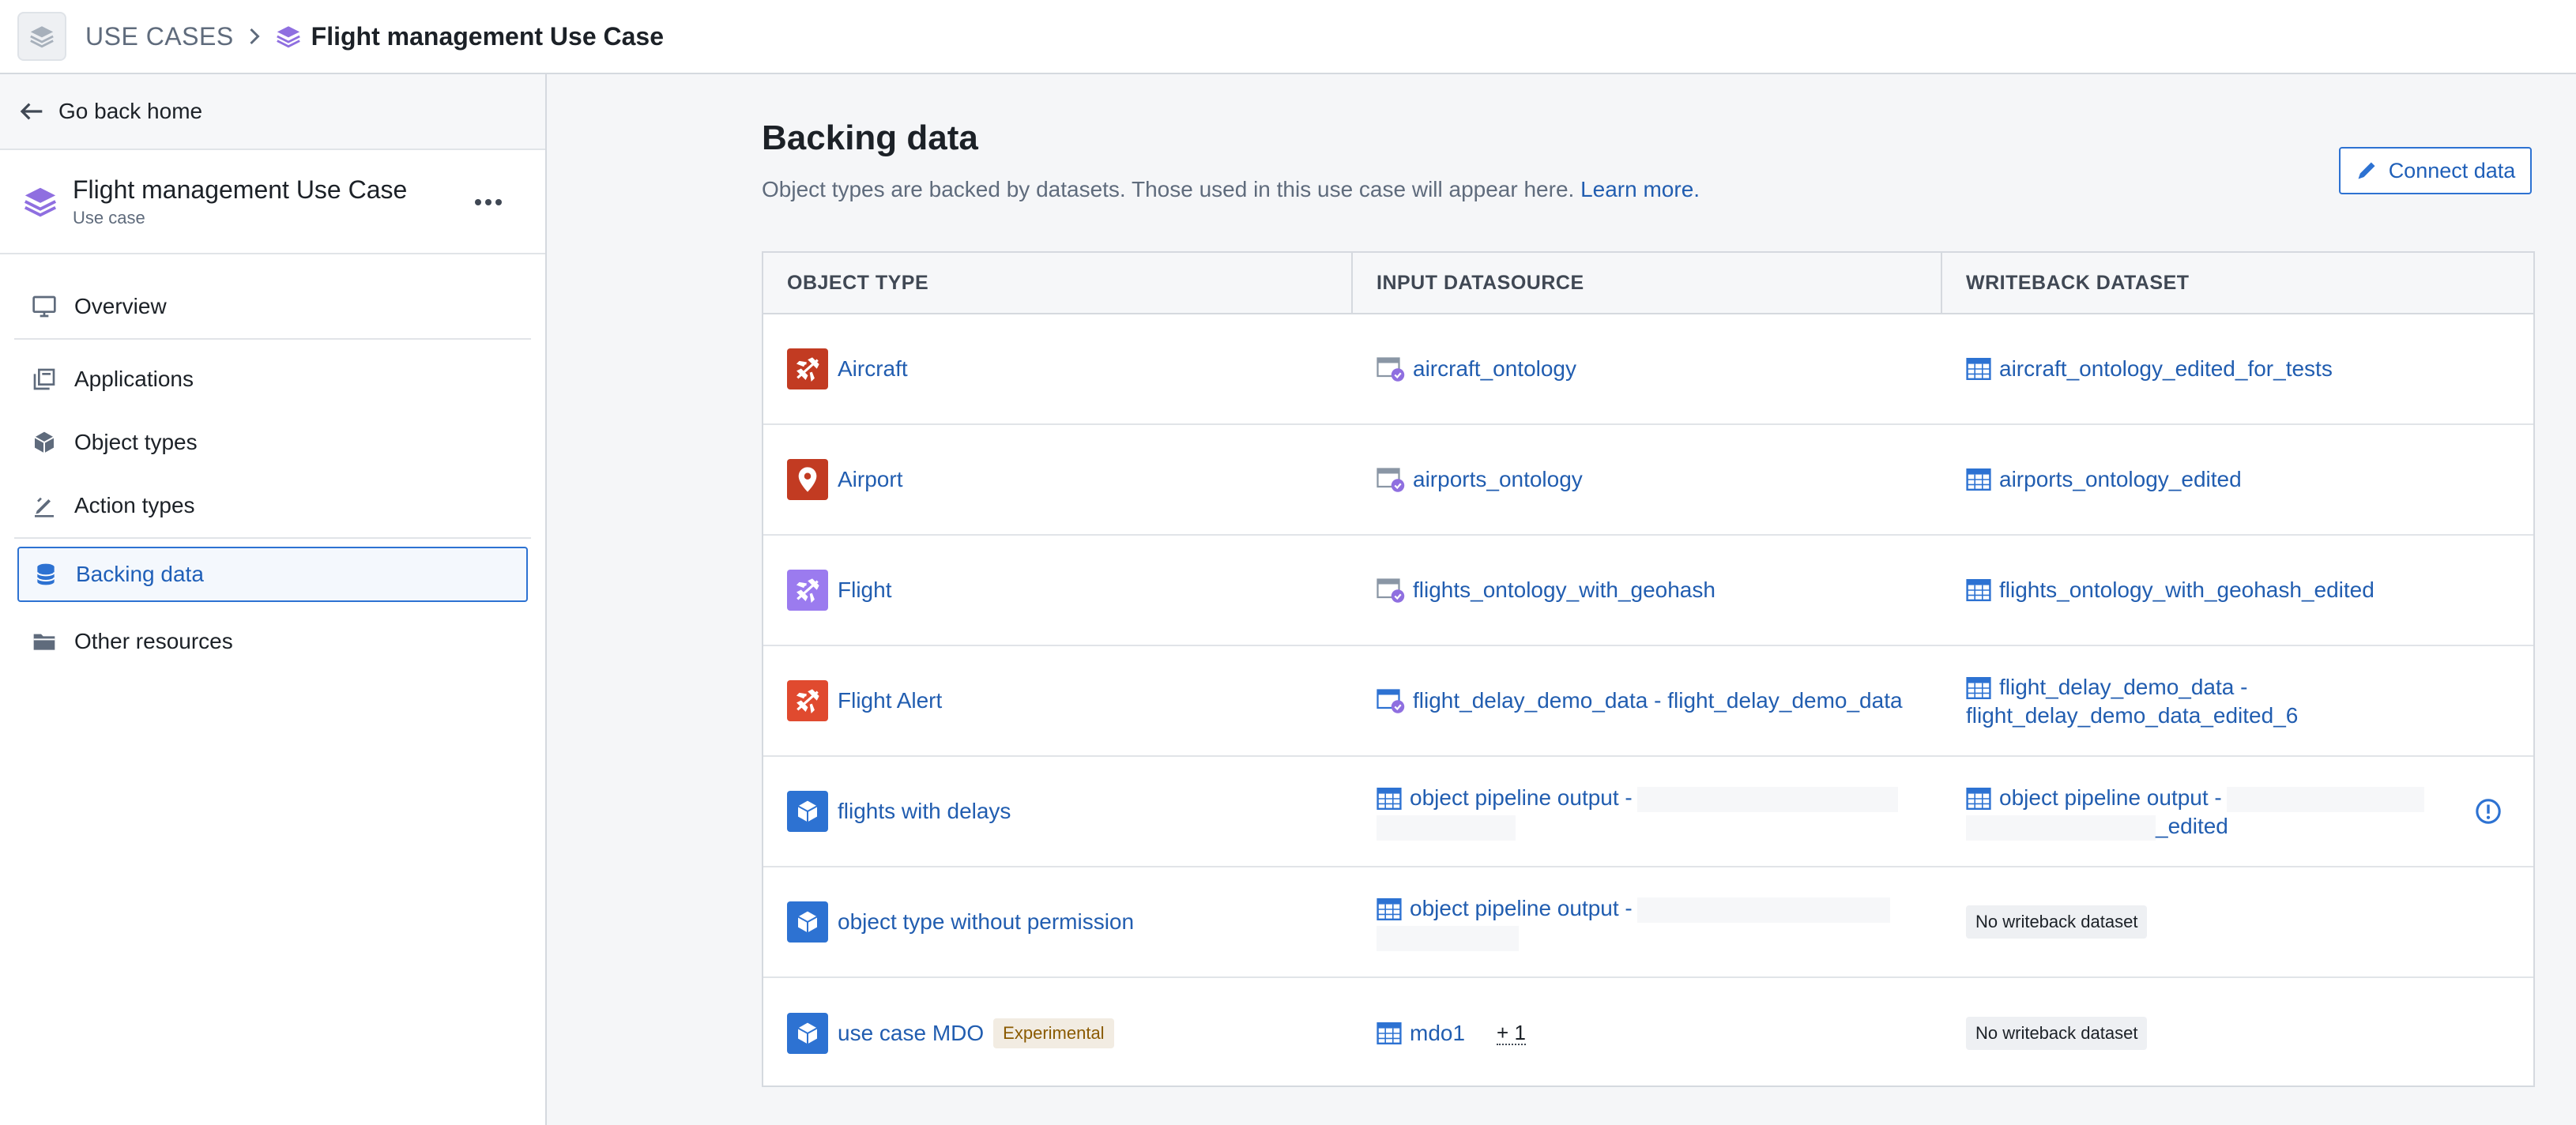  What do you see at coordinates (130, 111) in the screenshot?
I see `go-back-home-label: Go back home` at bounding box center [130, 111].